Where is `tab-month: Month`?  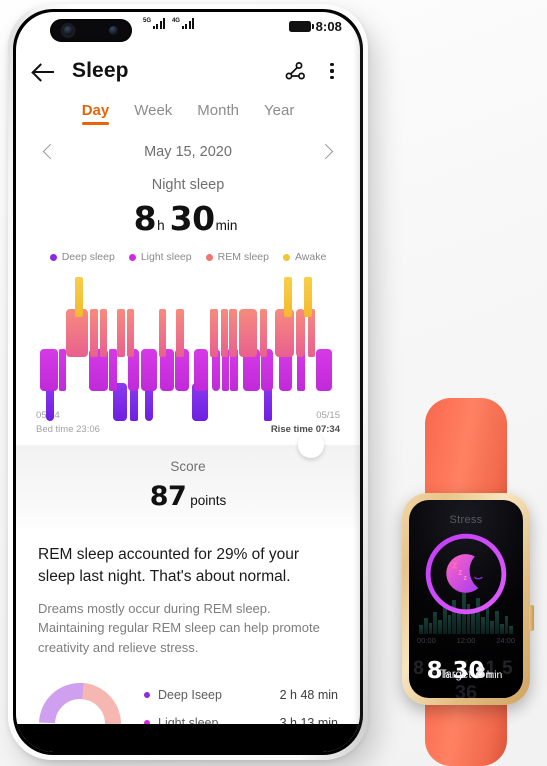 tab-month: Month is located at coordinates (218, 113).